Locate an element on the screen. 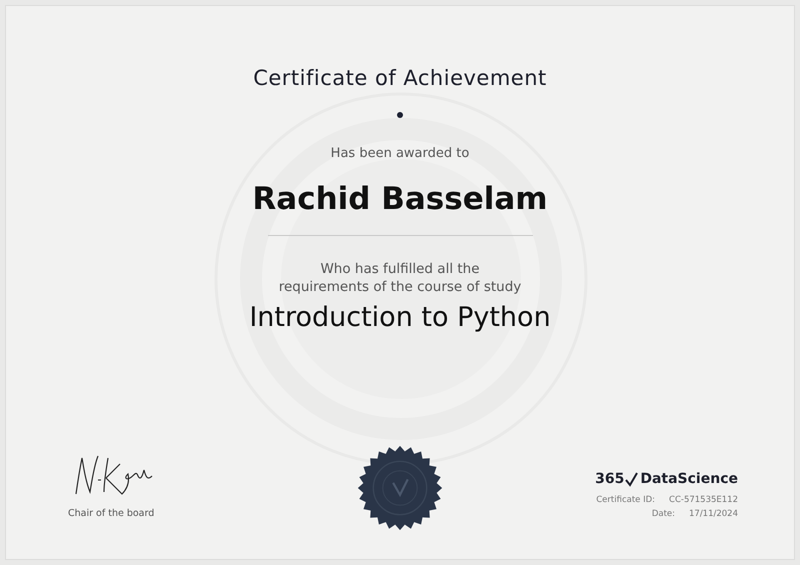 The height and width of the screenshot is (565, 800). description-text: requirements of the course of study is located at coordinates (400, 287).